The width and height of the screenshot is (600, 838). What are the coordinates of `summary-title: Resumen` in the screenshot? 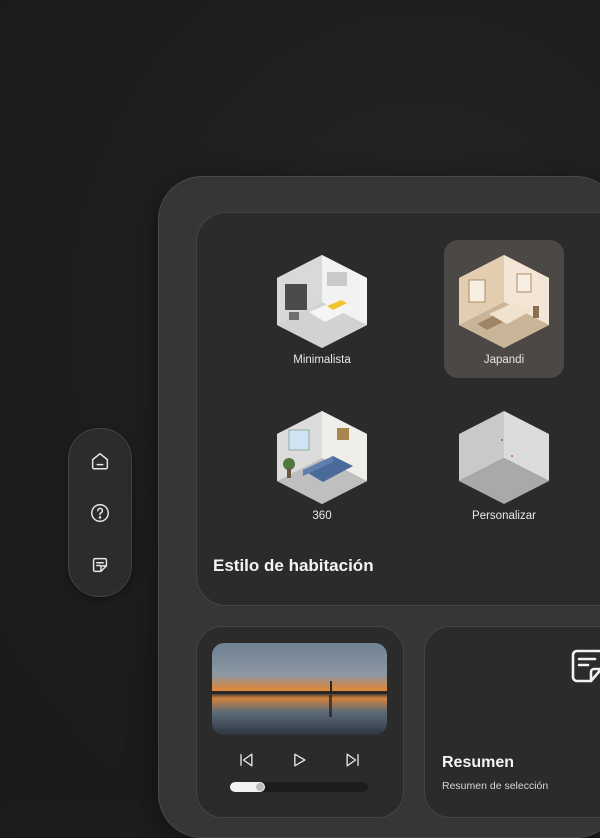 It's located at (478, 762).